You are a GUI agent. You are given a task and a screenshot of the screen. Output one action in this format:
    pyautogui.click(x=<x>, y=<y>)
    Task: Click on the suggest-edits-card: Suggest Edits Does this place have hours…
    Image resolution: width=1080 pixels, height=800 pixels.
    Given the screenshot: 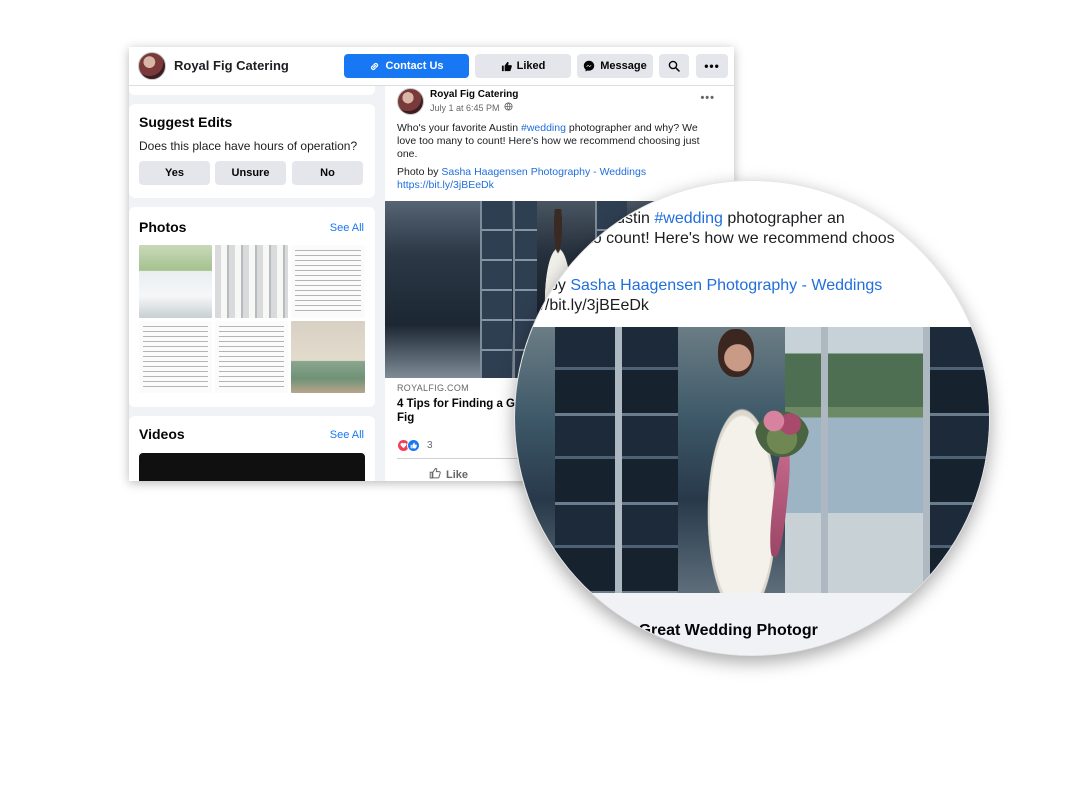 What is the action you would take?
    pyautogui.click(x=252, y=151)
    